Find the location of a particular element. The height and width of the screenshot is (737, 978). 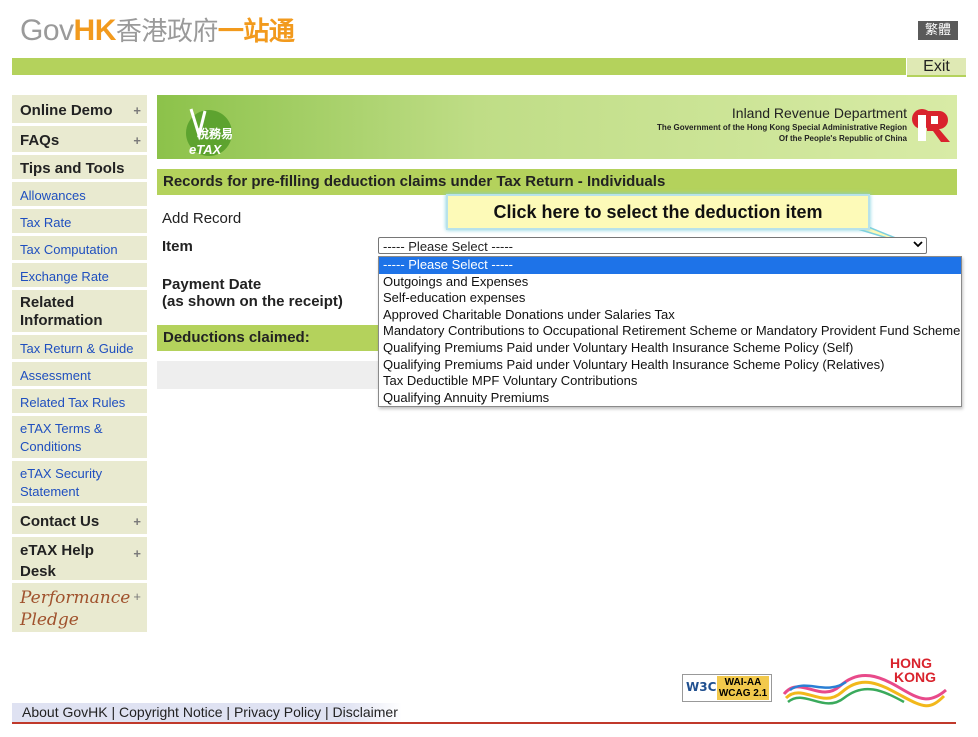

sidebar-item-label: Tax Rate is located at coordinates (46, 222).